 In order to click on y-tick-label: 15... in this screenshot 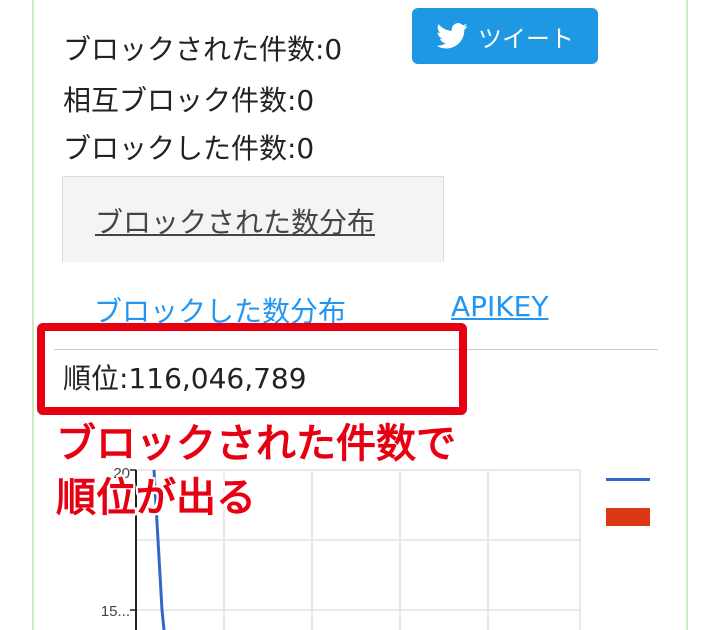, I will do `click(115, 611)`.